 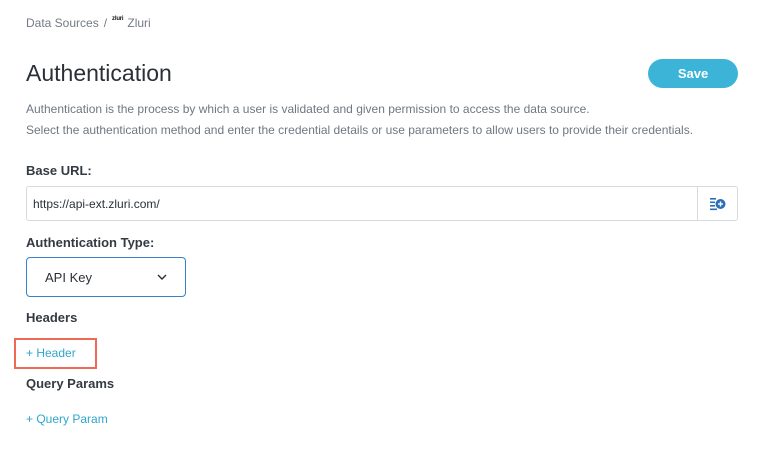 What do you see at coordinates (67, 419) in the screenshot?
I see `add-query-param-link: + Query Param` at bounding box center [67, 419].